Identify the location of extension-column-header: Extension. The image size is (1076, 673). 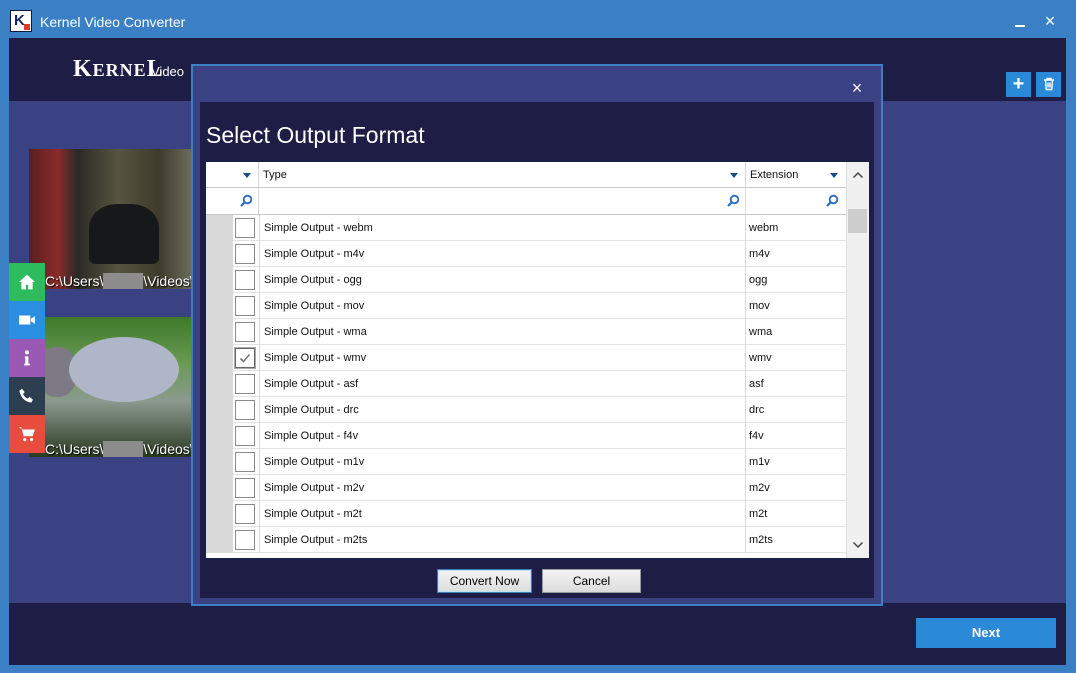
(796, 174).